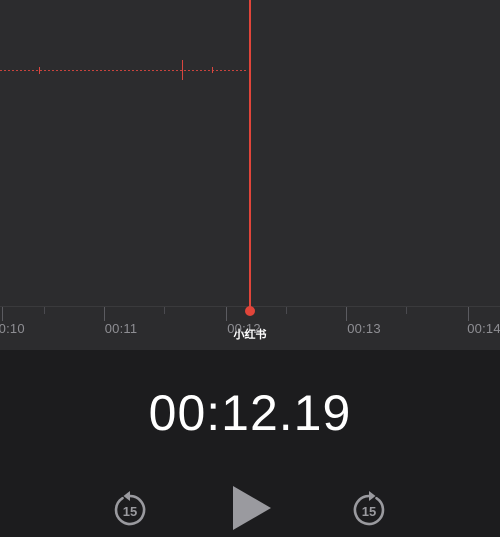 The width and height of the screenshot is (500, 537). What do you see at coordinates (369, 511) in the screenshot?
I see `skip-forward-seconds: 15` at bounding box center [369, 511].